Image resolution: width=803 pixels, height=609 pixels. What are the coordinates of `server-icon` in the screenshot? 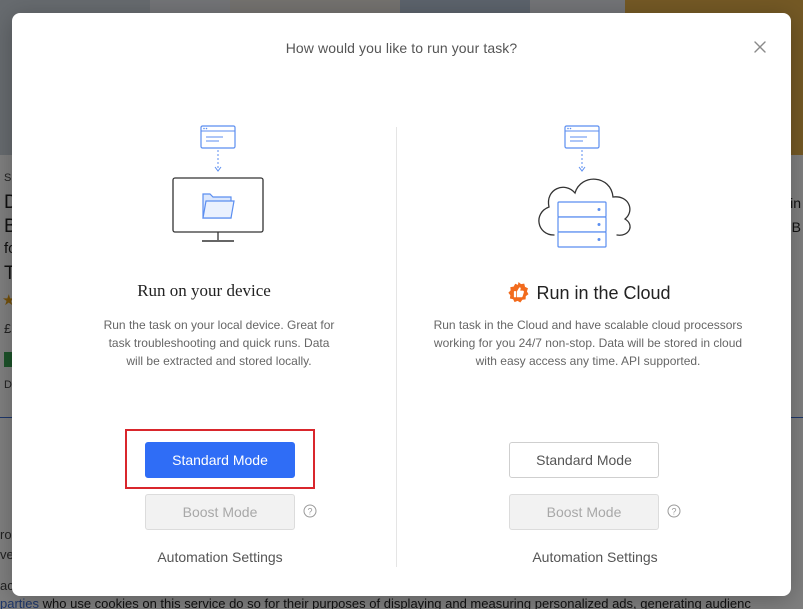 It's located at (582, 224).